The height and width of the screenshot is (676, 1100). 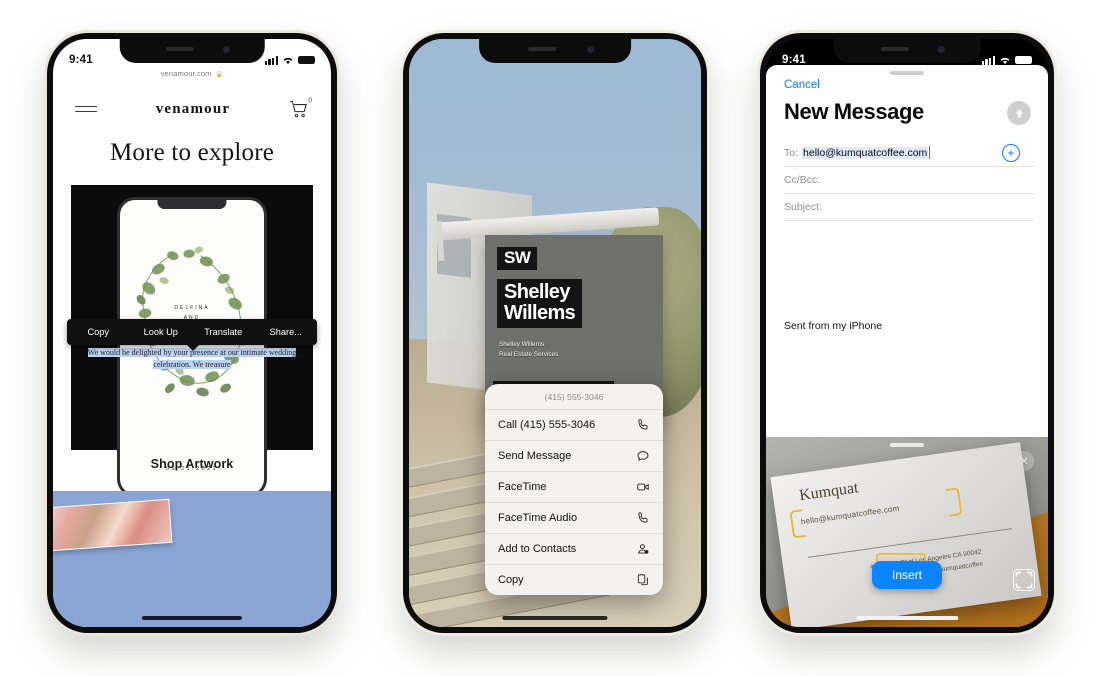 What do you see at coordinates (791, 152) in the screenshot?
I see `to-field-label: To:` at bounding box center [791, 152].